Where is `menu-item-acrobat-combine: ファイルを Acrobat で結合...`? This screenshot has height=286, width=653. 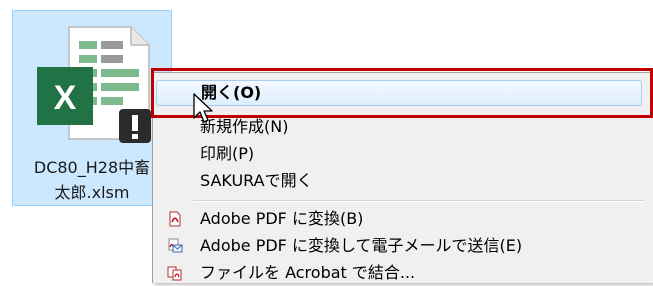 menu-item-acrobat-combine: ファイルを Acrobat で結合... is located at coordinates (399, 273).